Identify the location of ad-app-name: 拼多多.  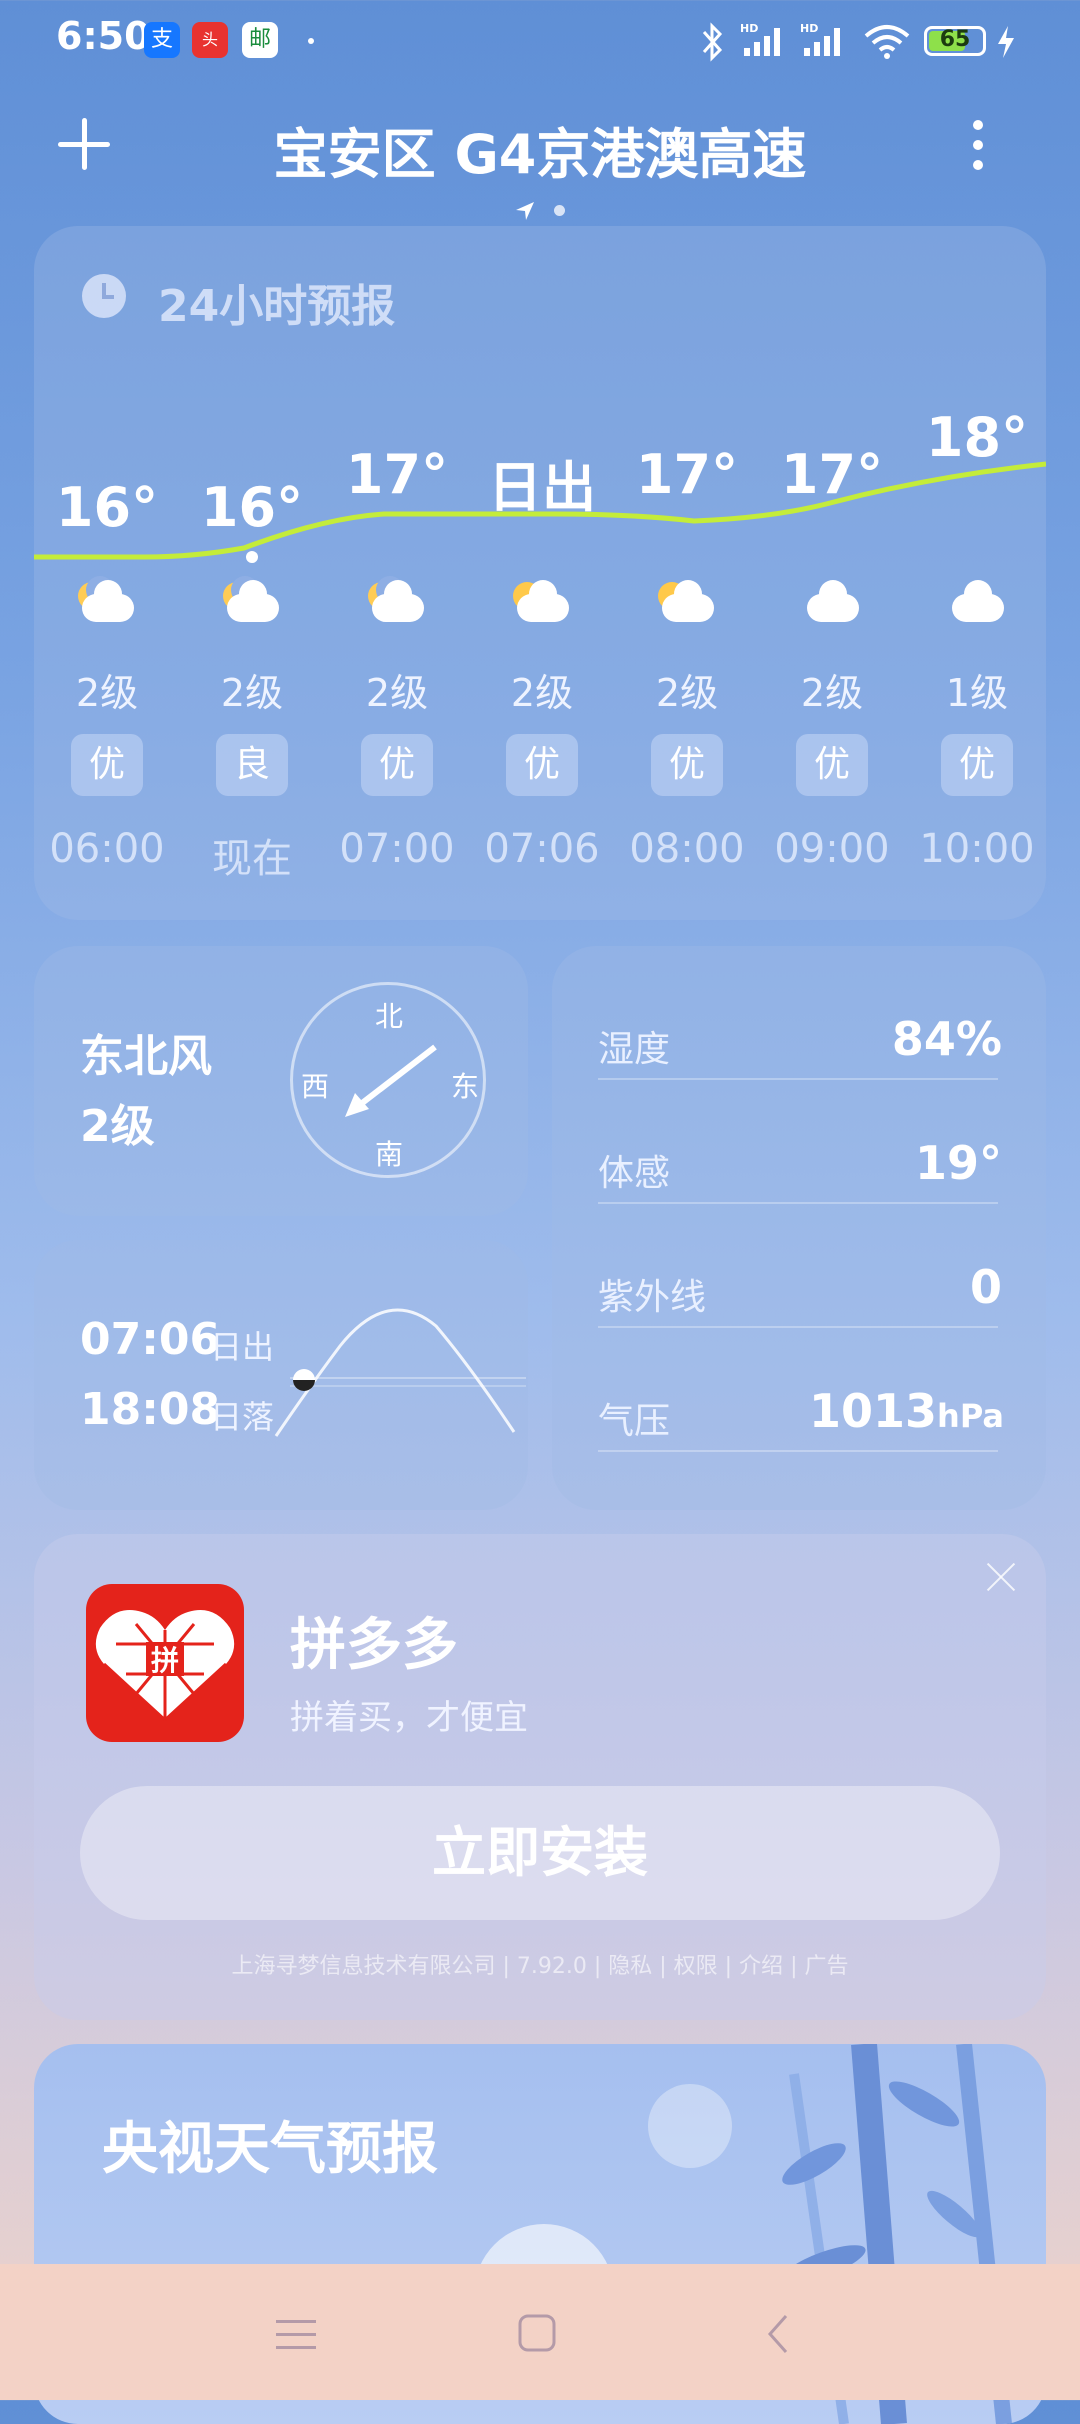
(374, 1645).